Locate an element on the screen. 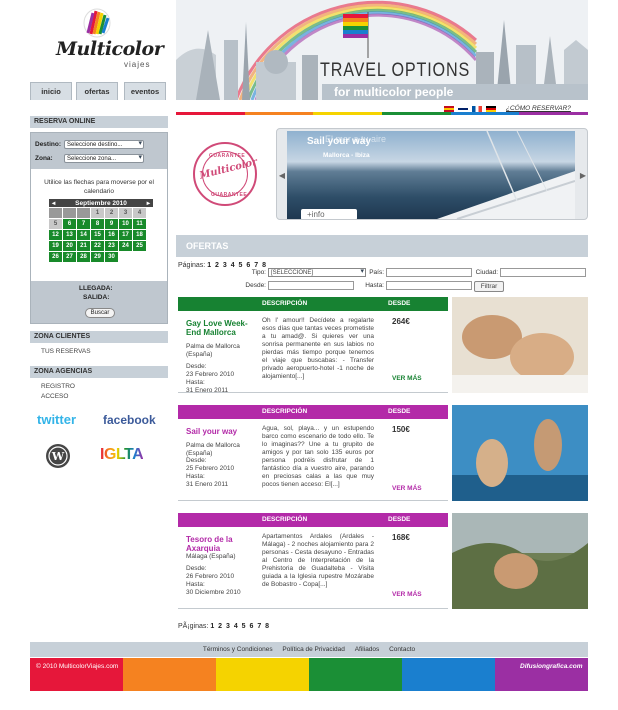 The height and width of the screenshot is (710, 618). offer-price: 150€ is located at coordinates (401, 429).